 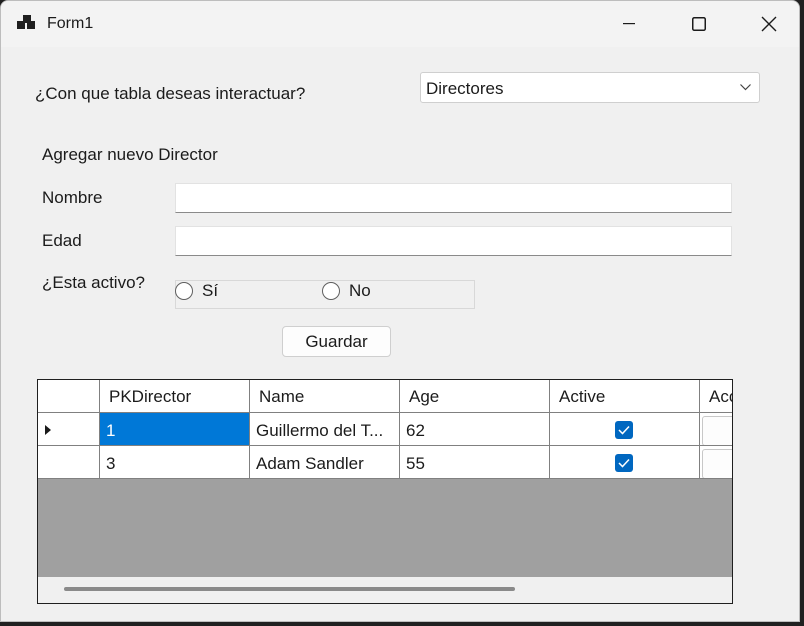 I want to click on maximize-button, so click(x=699, y=24).